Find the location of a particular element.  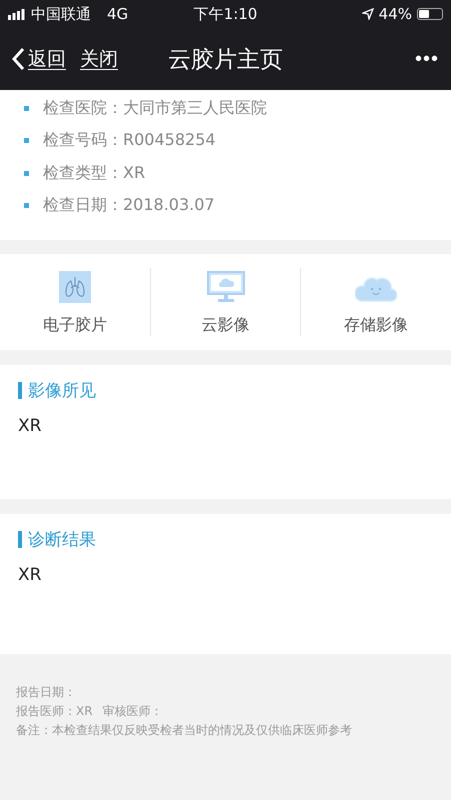

page-title: 云胶片主页 is located at coordinates (225, 59).